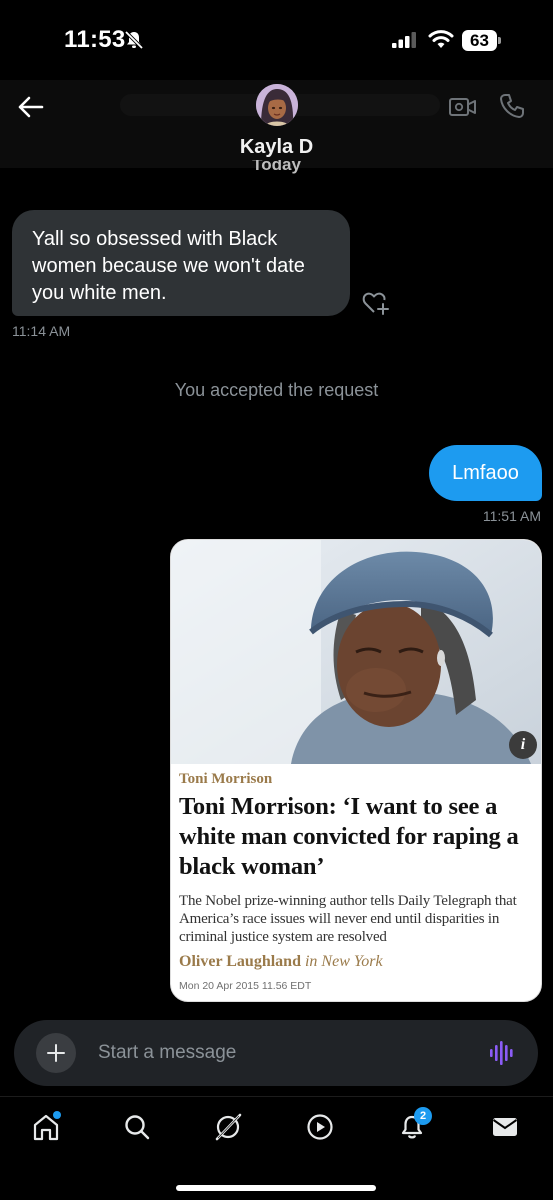 This screenshot has height=1200, width=553. I want to click on battery-level: 63, so click(479, 40).